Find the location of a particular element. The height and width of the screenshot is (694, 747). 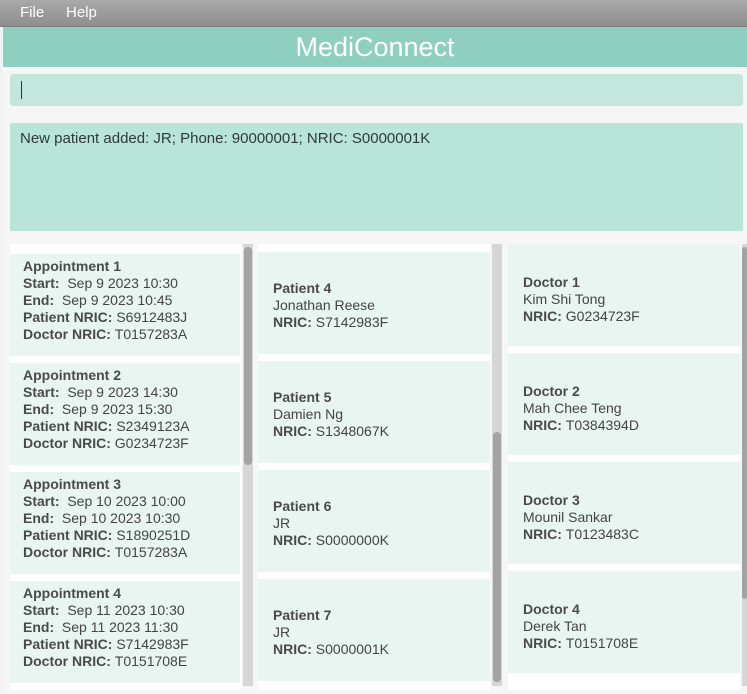

doctor-nric: NRIC: T0151708E is located at coordinates (580, 643).